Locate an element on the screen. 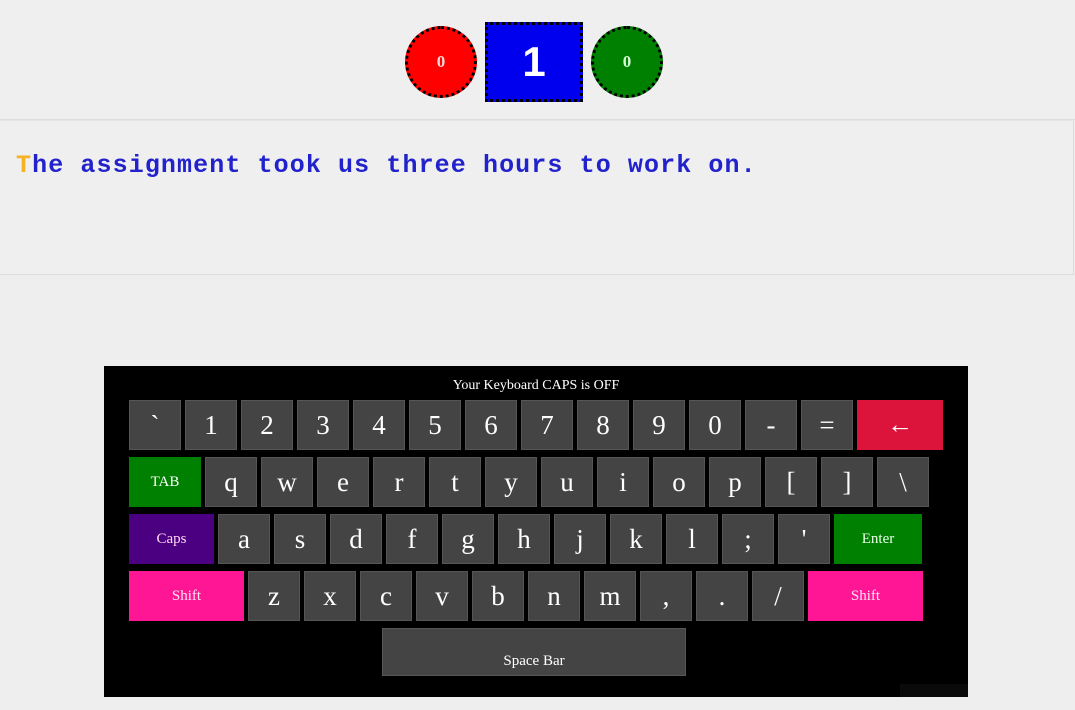 The width and height of the screenshot is (1075, 710). key-5: 5 is located at coordinates (435, 425).